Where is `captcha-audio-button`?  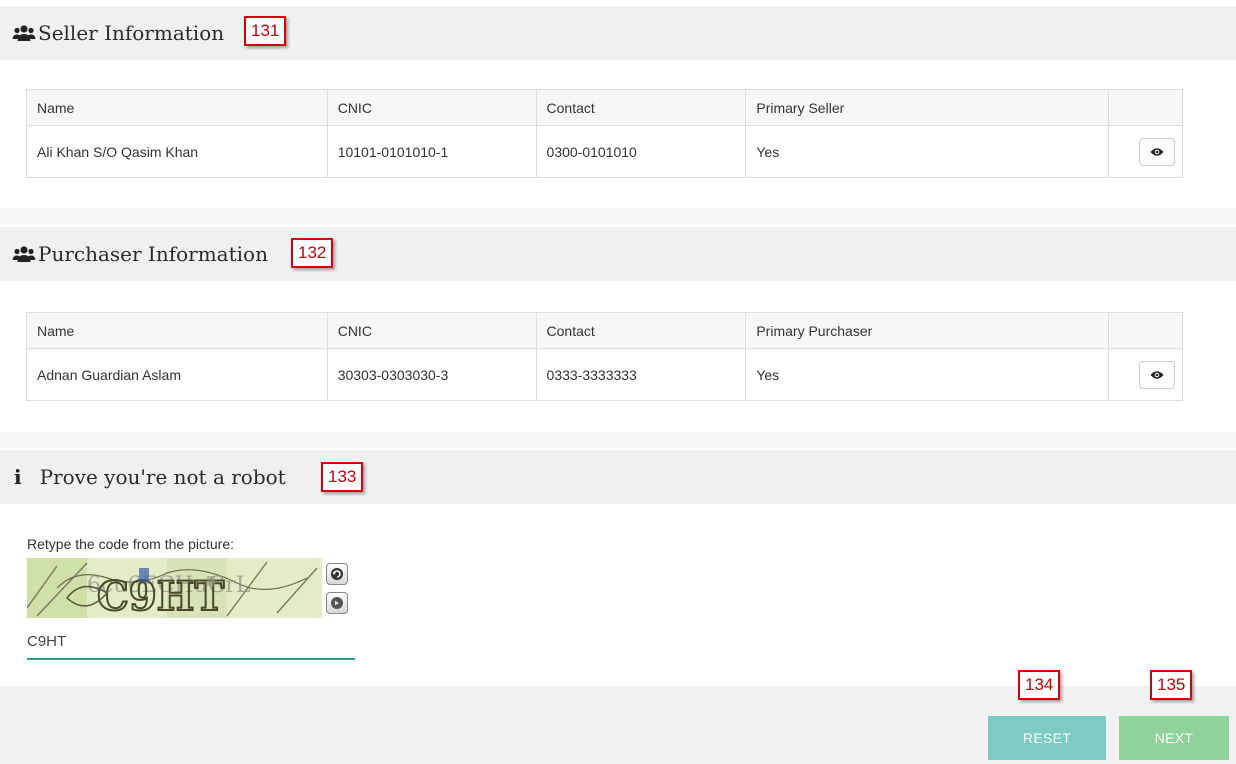
captcha-audio-button is located at coordinates (337, 603).